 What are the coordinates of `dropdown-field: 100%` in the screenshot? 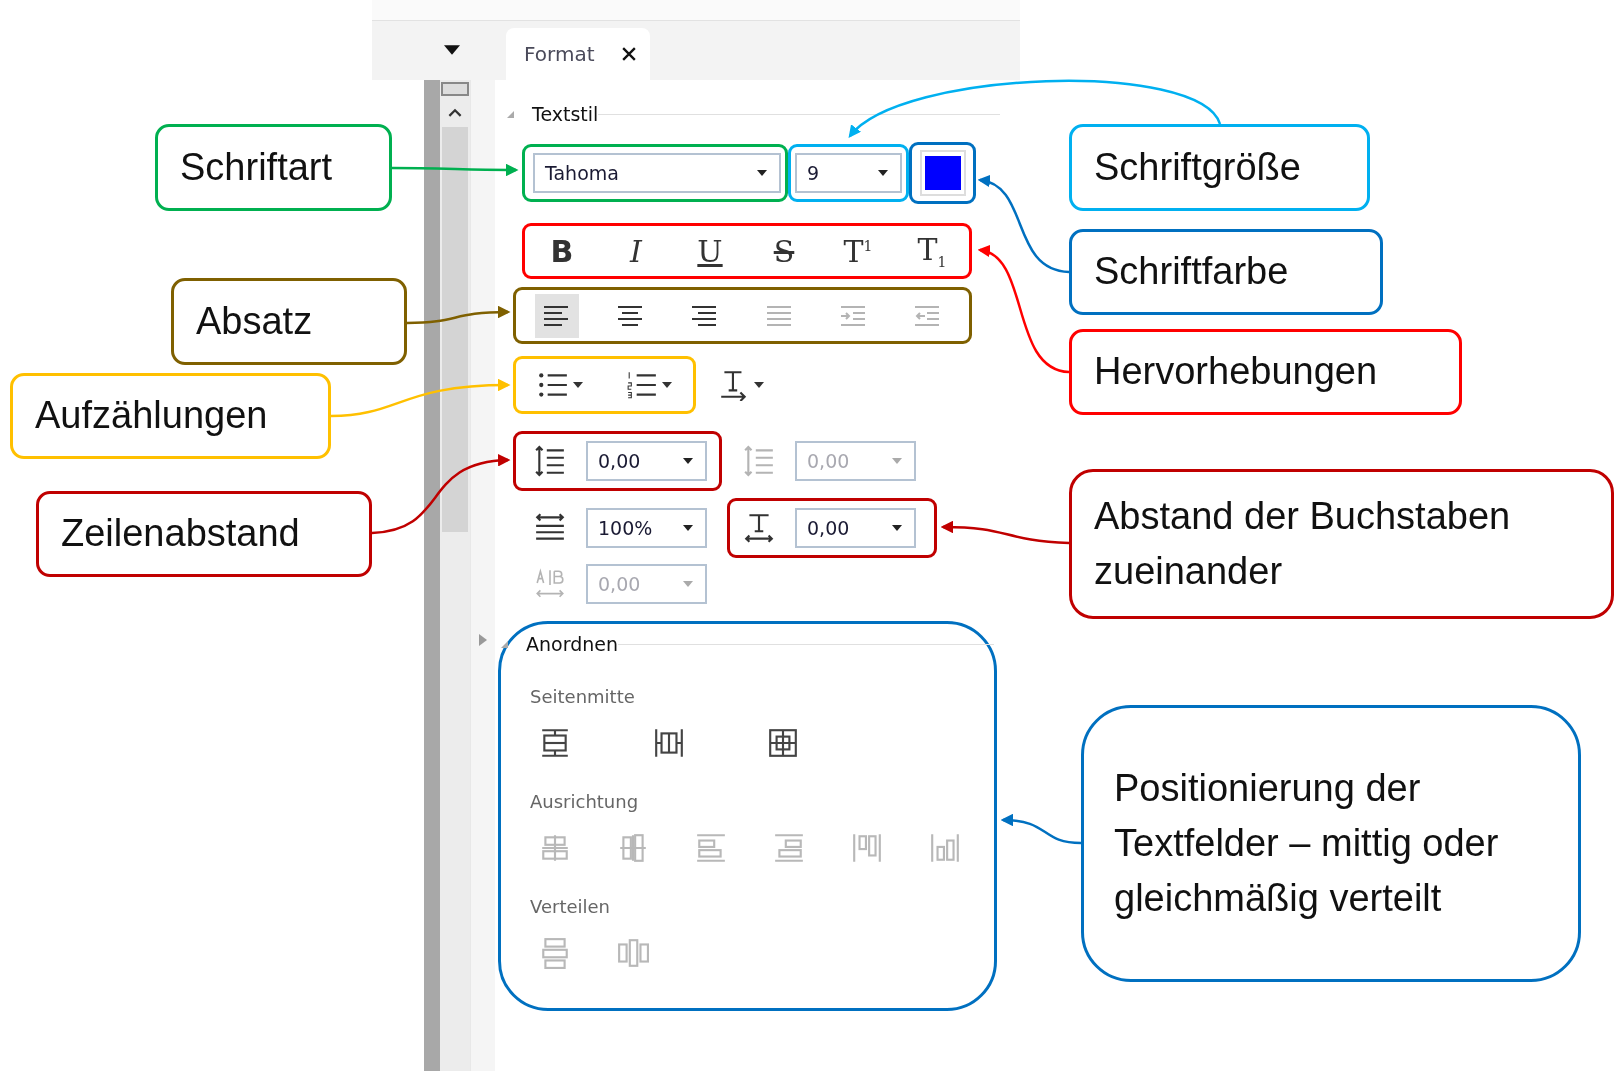 It's located at (646, 528).